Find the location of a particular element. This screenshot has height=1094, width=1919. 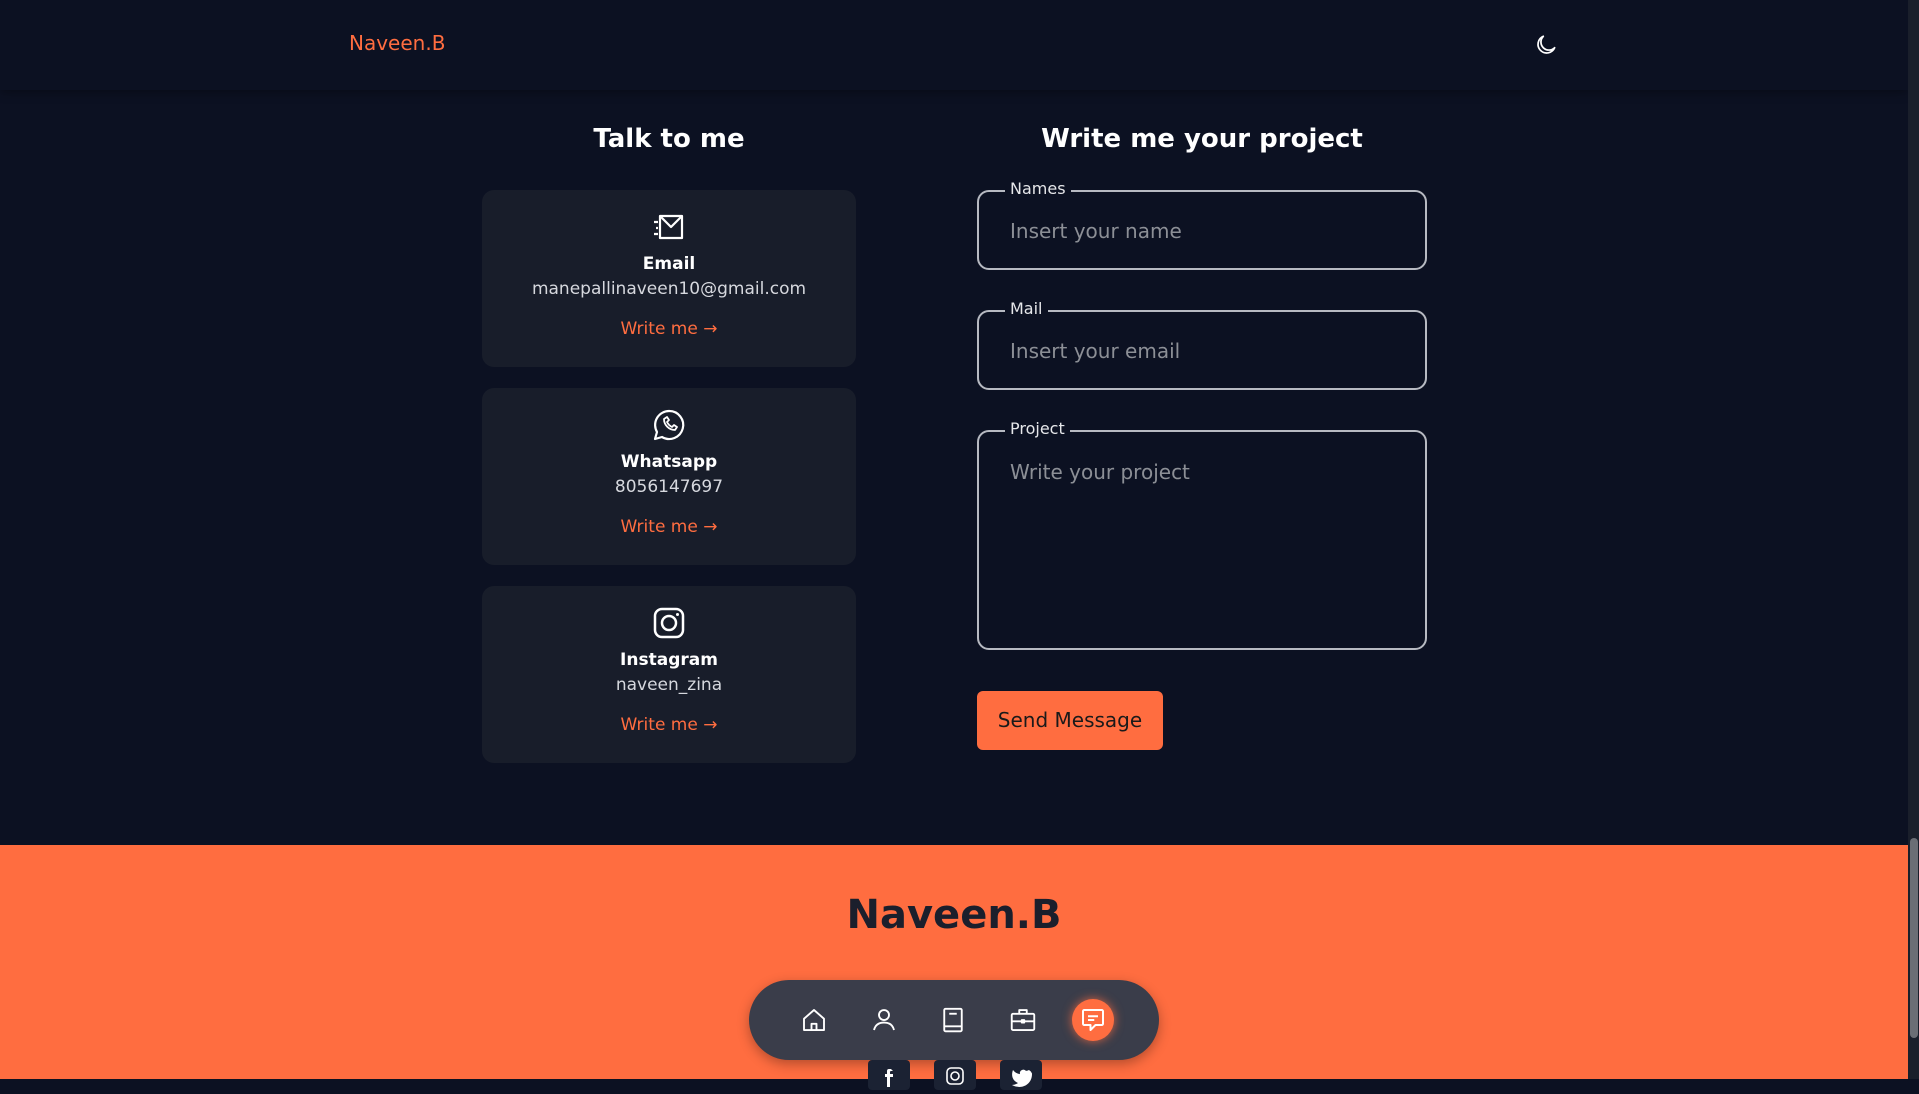

card-title: Email is located at coordinates (669, 264).